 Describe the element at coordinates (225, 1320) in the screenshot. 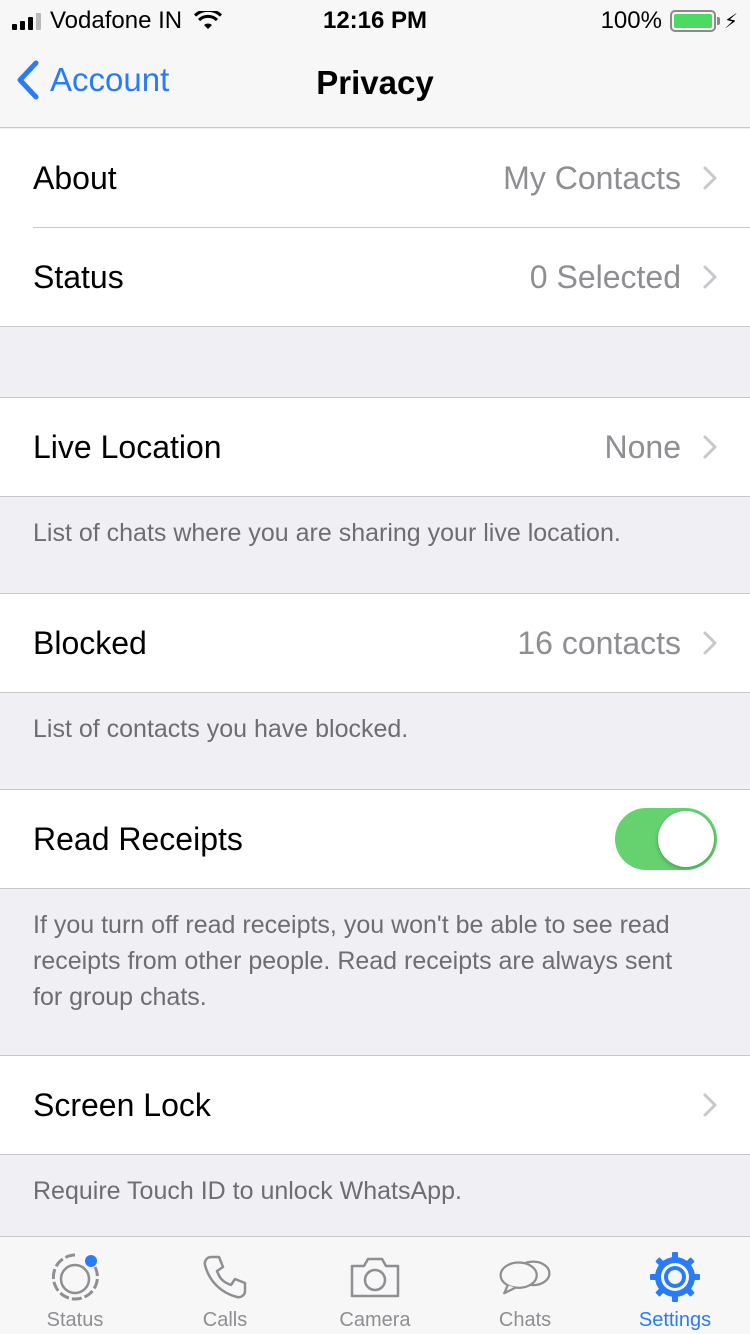

I see `tab-label: Calls` at that location.